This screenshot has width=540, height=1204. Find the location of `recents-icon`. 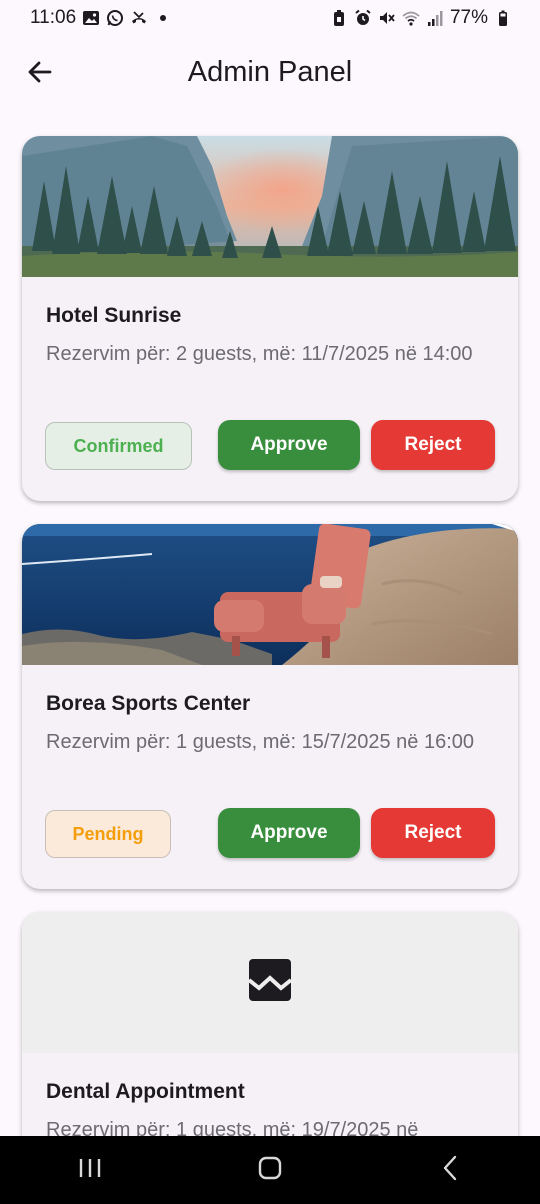

recents-icon is located at coordinates (90, 1170).